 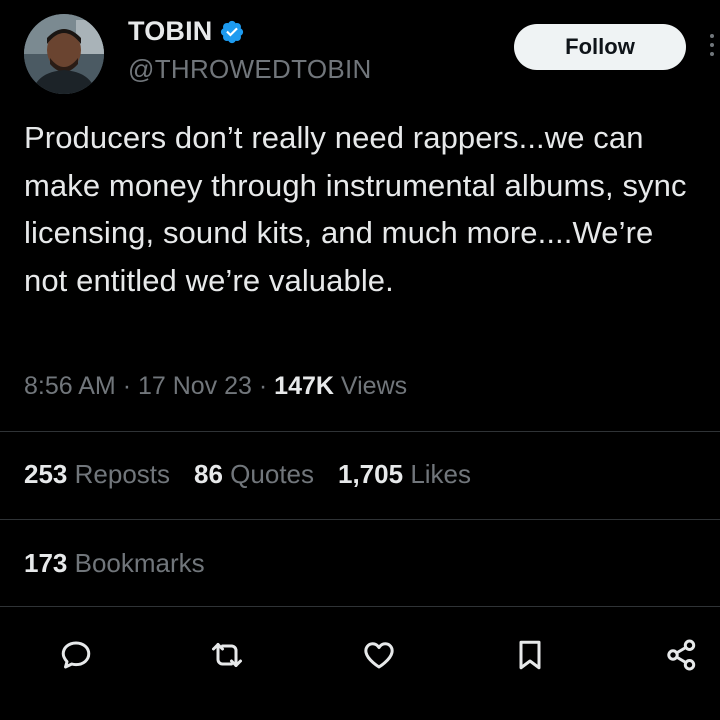 What do you see at coordinates (304, 386) in the screenshot?
I see `views-count: 147K` at bounding box center [304, 386].